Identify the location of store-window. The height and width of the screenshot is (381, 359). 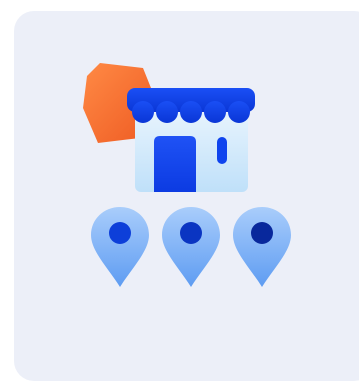
(222, 150).